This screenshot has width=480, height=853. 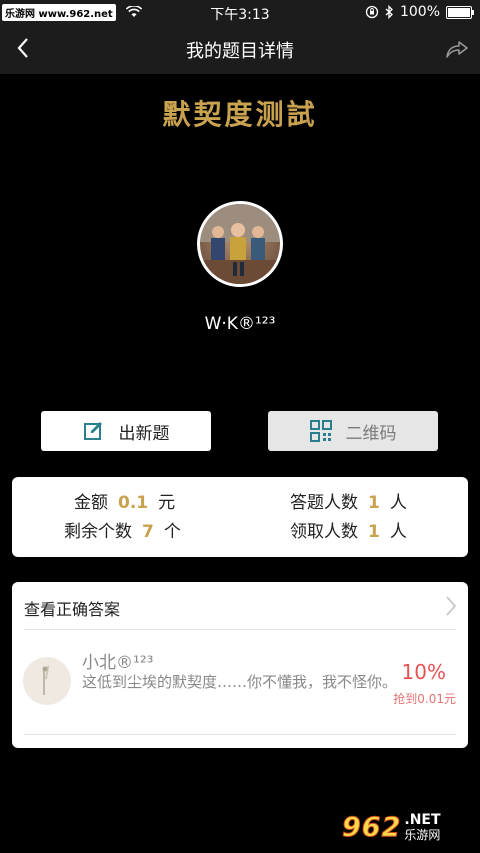 What do you see at coordinates (423, 672) in the screenshot?
I see `answer-percent: 10%` at bounding box center [423, 672].